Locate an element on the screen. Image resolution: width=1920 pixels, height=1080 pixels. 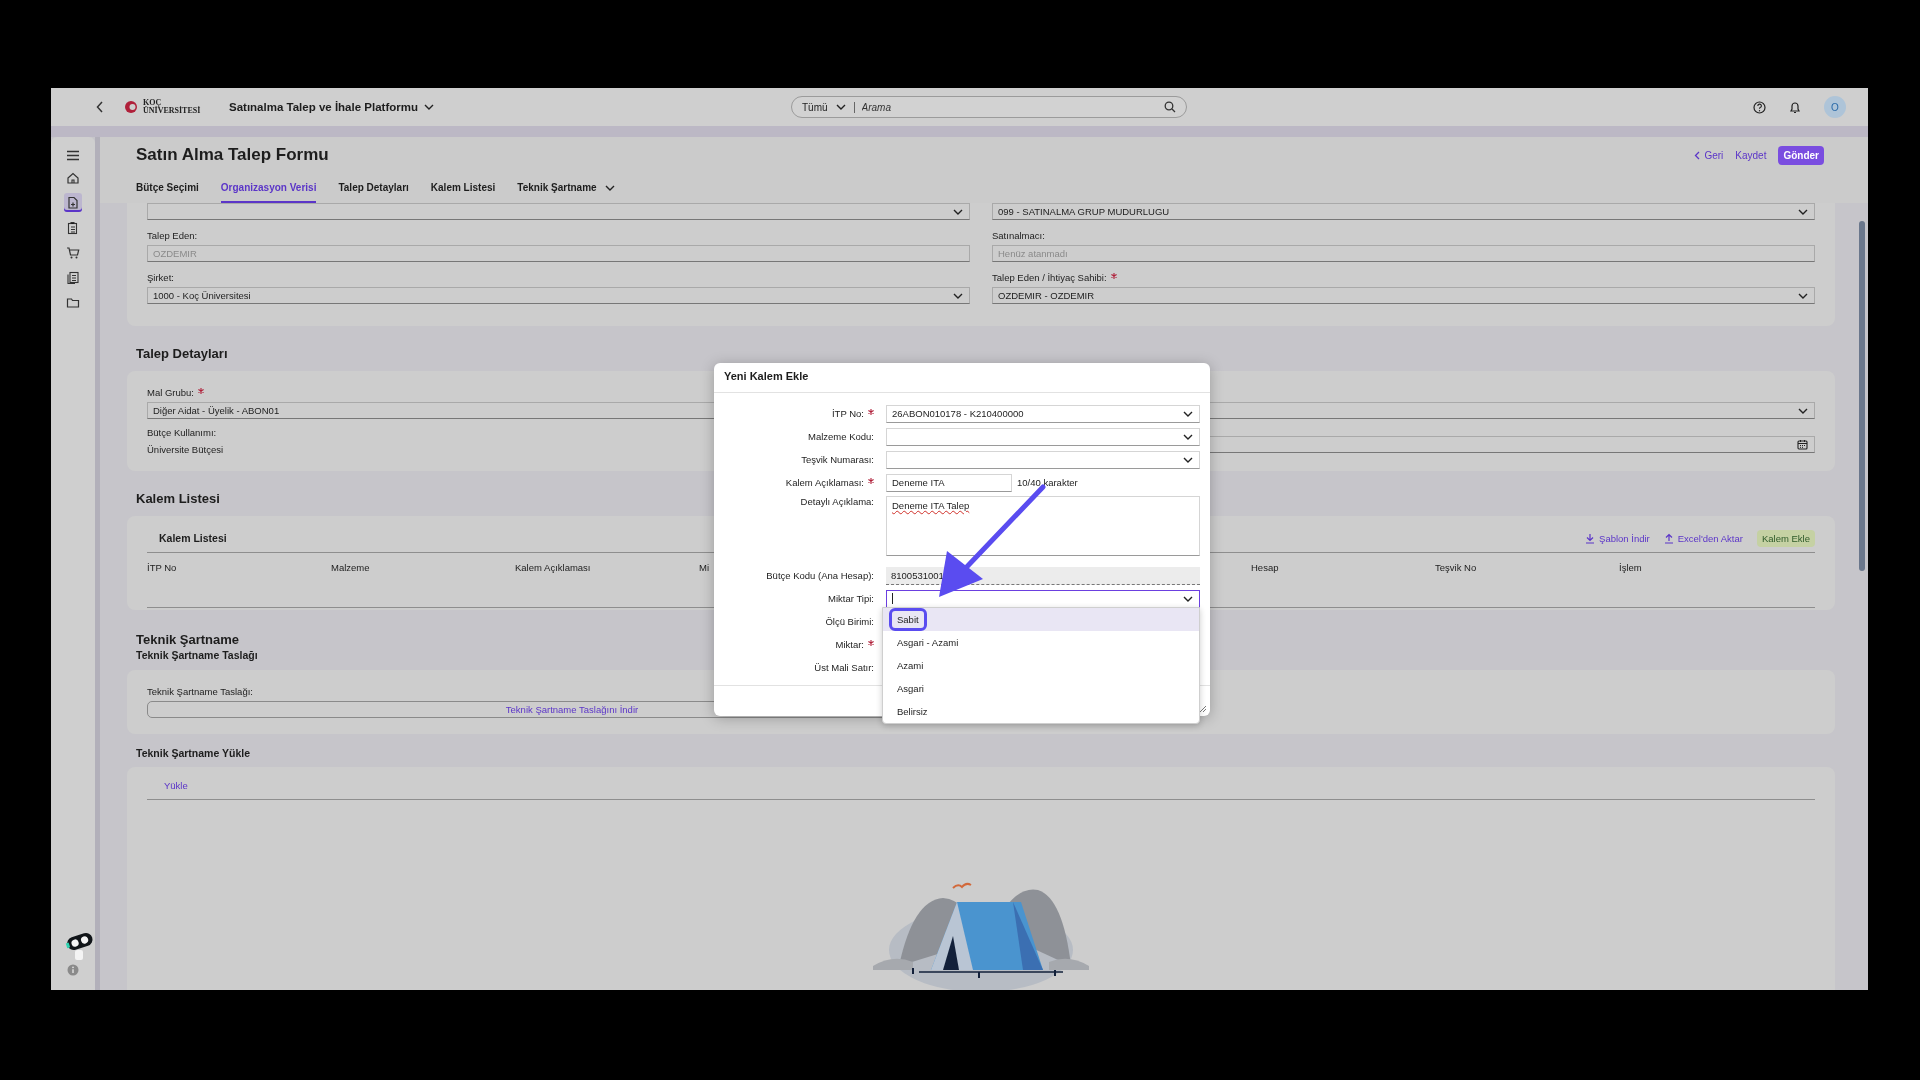
readonly-field: OZDEMIR is located at coordinates (558, 253).